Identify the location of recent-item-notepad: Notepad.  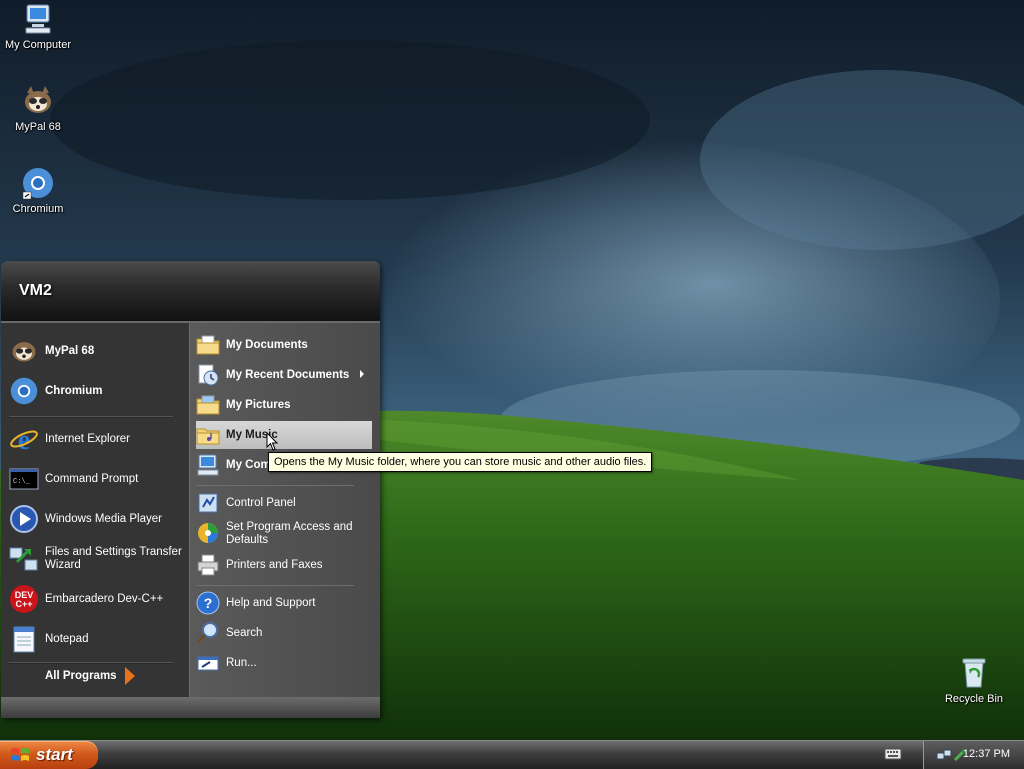
(97, 639).